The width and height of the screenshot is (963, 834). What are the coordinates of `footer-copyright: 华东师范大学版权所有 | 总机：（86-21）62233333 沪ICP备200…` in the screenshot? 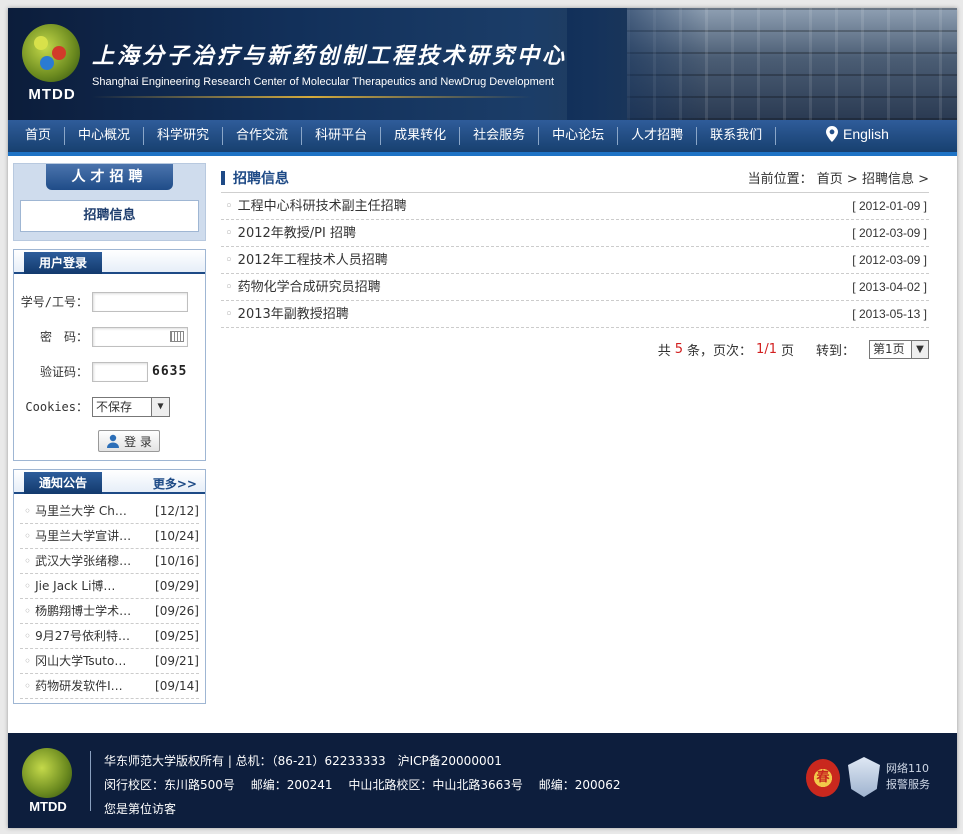 It's located at (303, 761).